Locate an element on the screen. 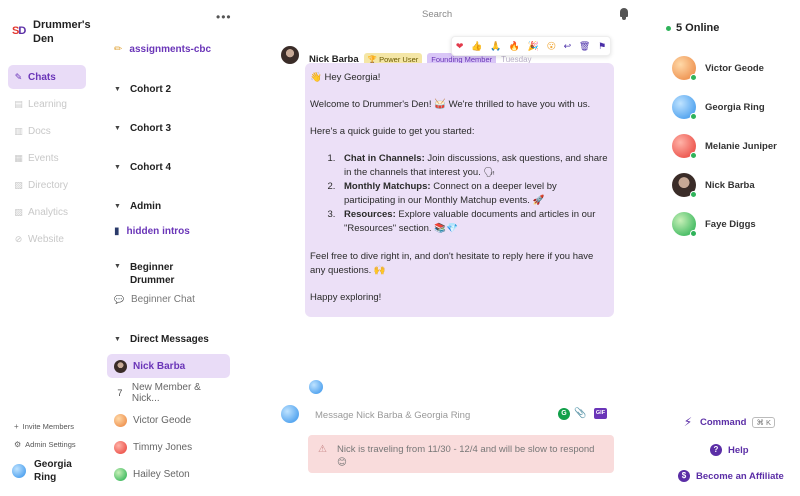 The height and width of the screenshot is (496, 800). help-button: ? Help is located at coordinates (729, 450).